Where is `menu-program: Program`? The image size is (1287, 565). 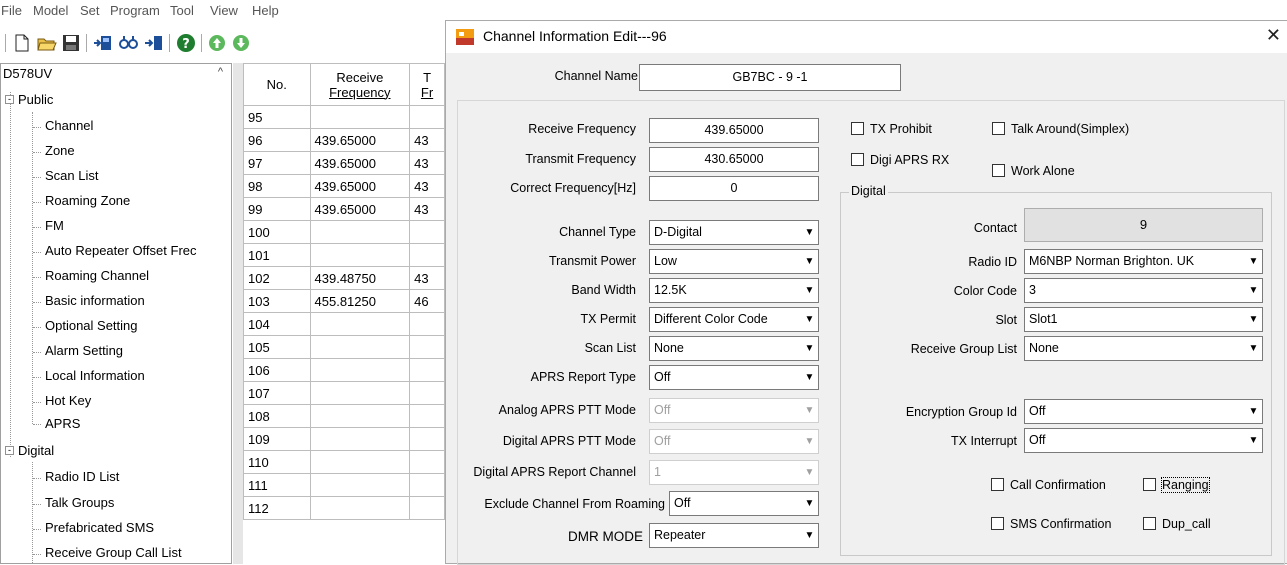 menu-program: Program is located at coordinates (135, 10).